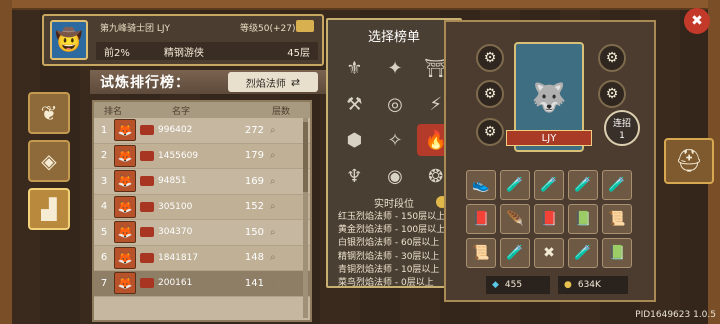 The image size is (720, 324). I want to click on row-player-id: 996402, so click(175, 130).